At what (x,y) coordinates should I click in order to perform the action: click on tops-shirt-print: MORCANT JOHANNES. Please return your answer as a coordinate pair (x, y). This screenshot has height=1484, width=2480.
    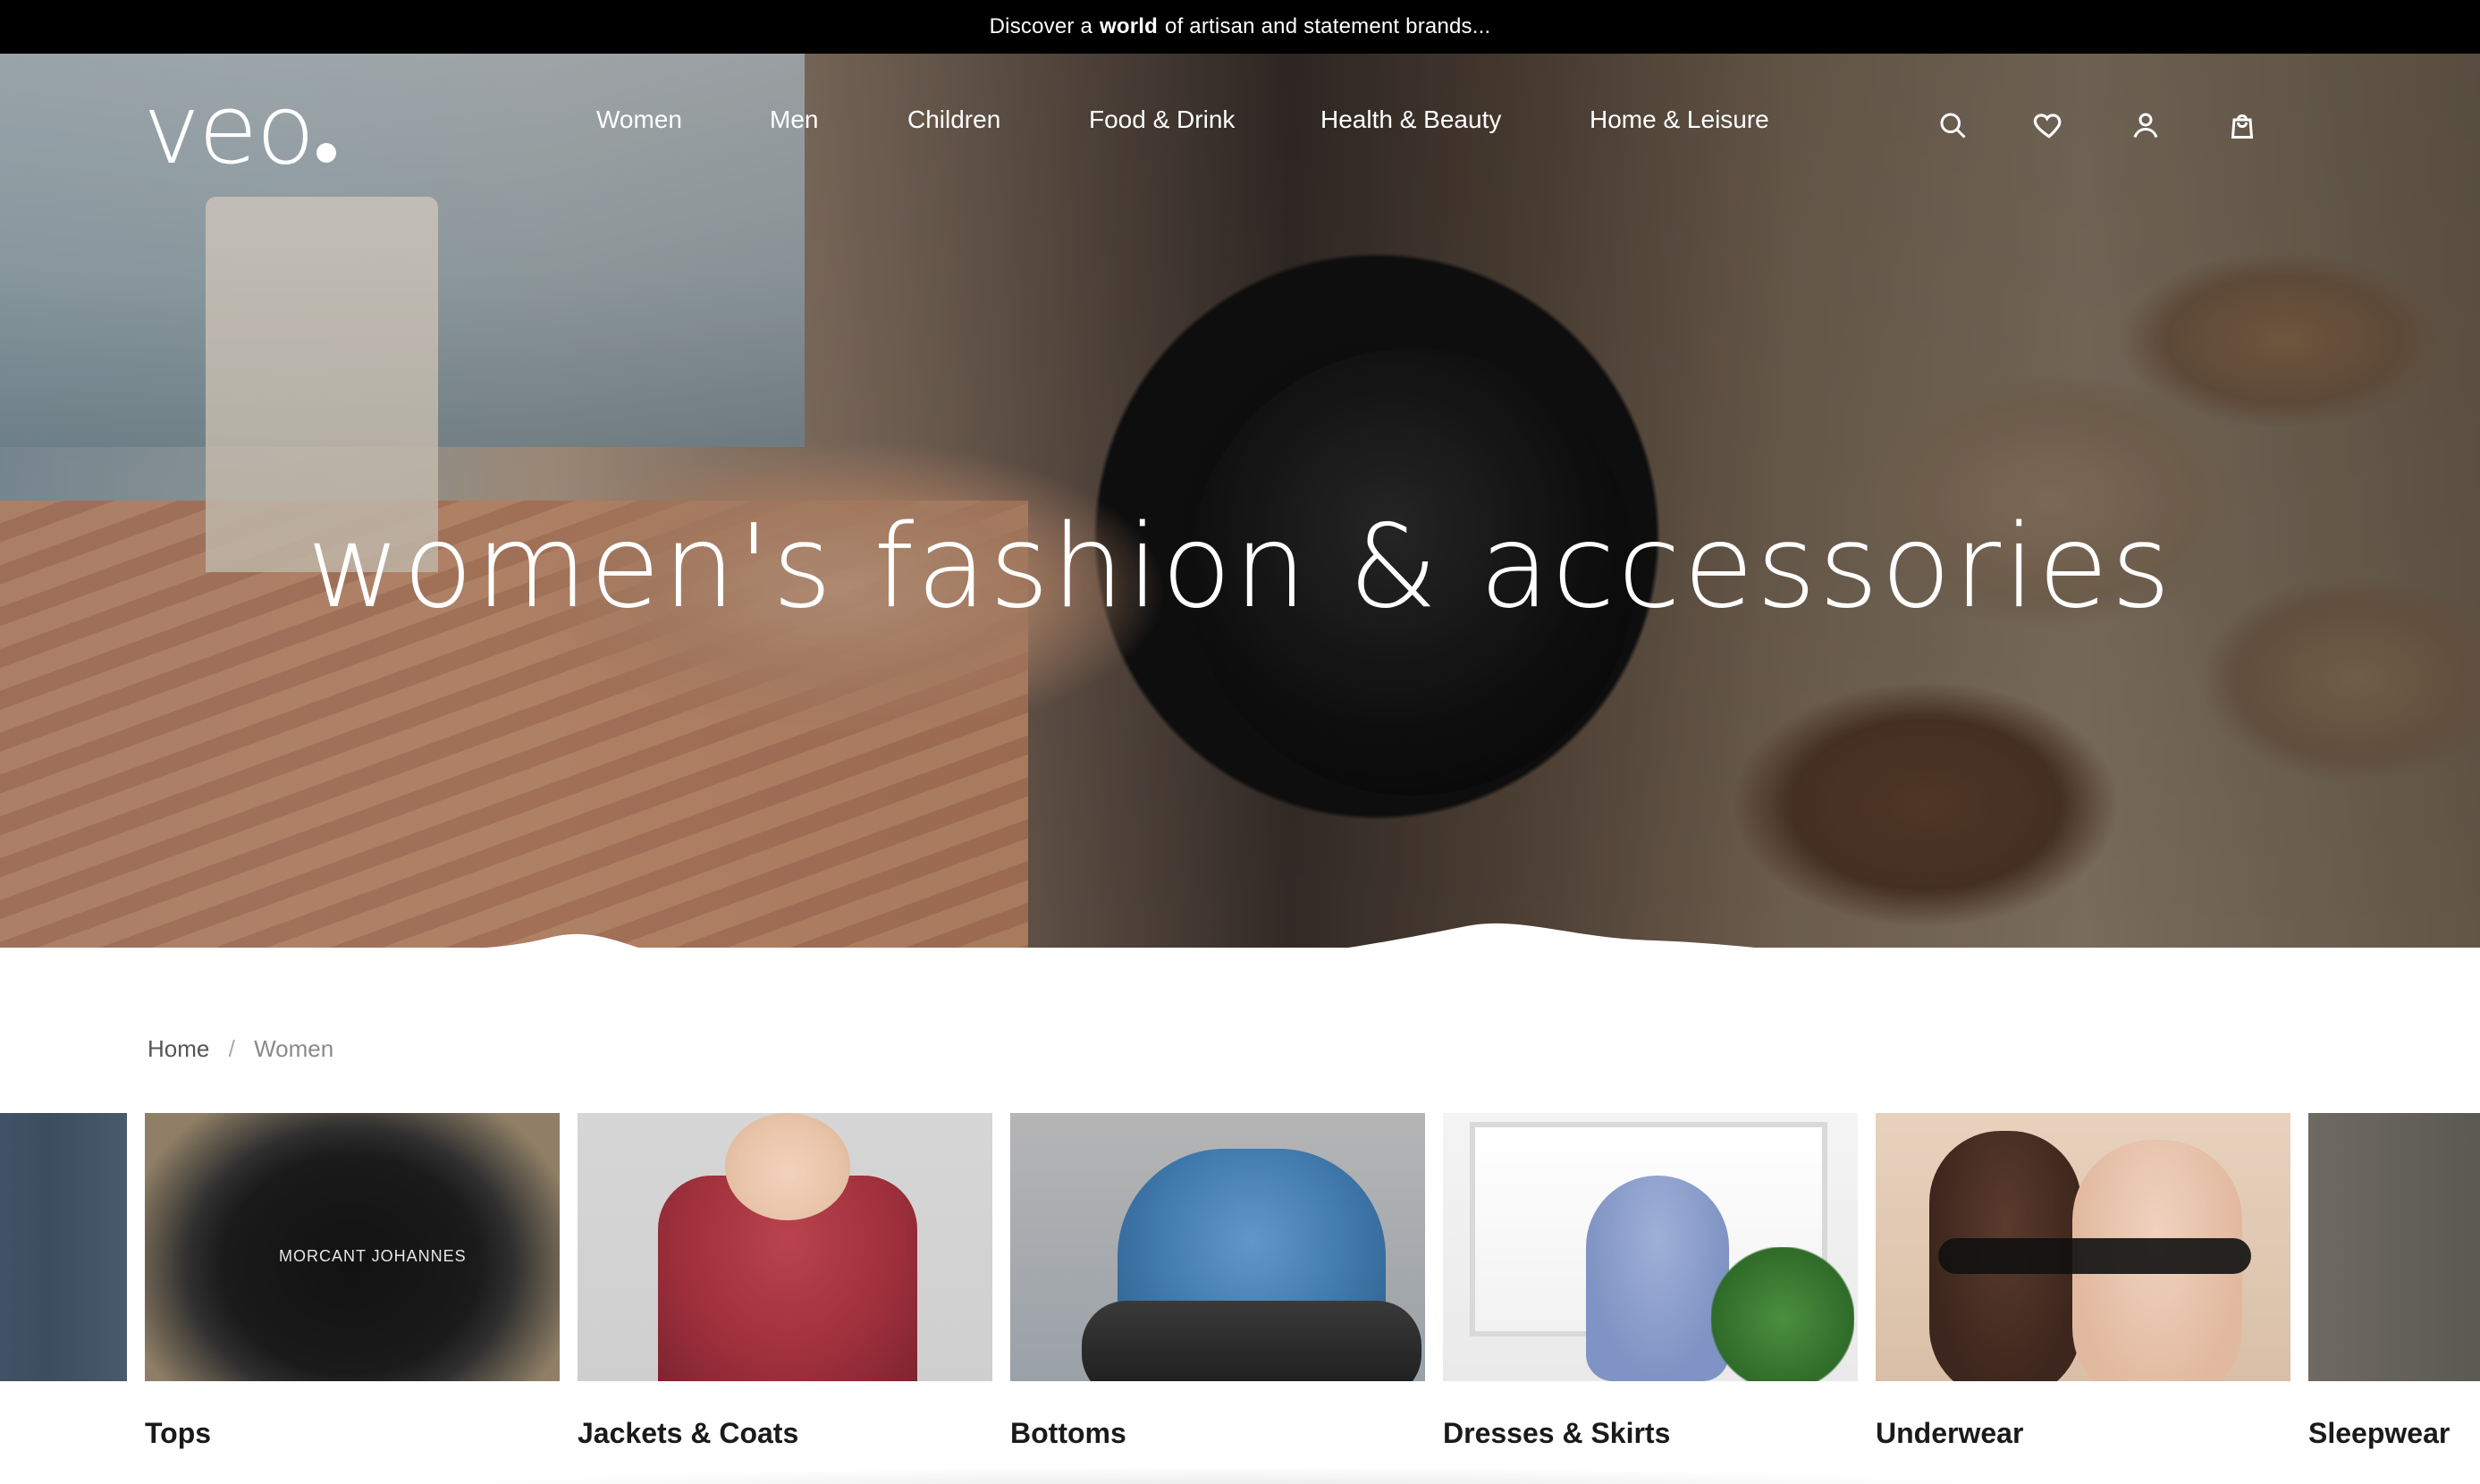
    Looking at the image, I should click on (373, 1256).